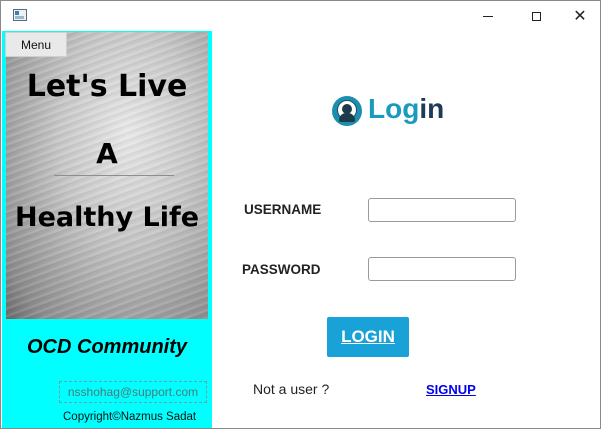 The width and height of the screenshot is (601, 429). Describe the element at coordinates (406, 108) in the screenshot. I see `login-heading: Login` at that location.